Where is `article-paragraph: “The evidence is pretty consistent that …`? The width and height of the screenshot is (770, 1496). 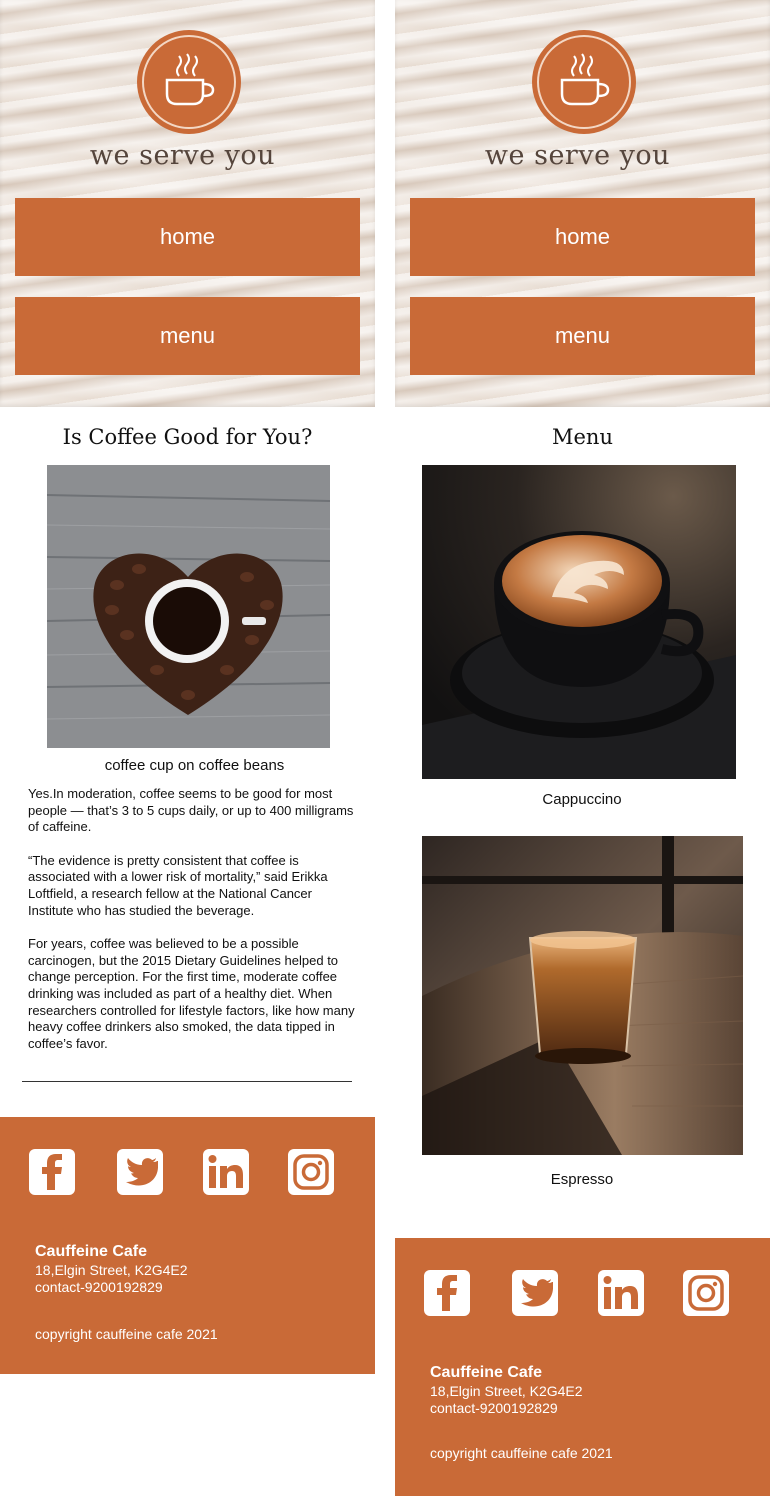 article-paragraph: “The evidence is pretty consistent that … is located at coordinates (178, 885).